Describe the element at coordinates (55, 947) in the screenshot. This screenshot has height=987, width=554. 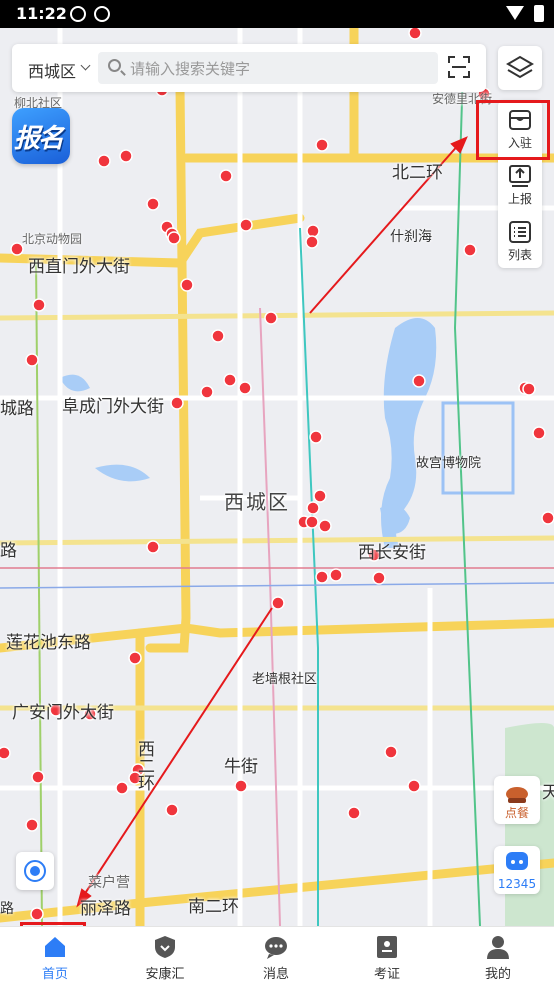
I see `home-icon` at that location.